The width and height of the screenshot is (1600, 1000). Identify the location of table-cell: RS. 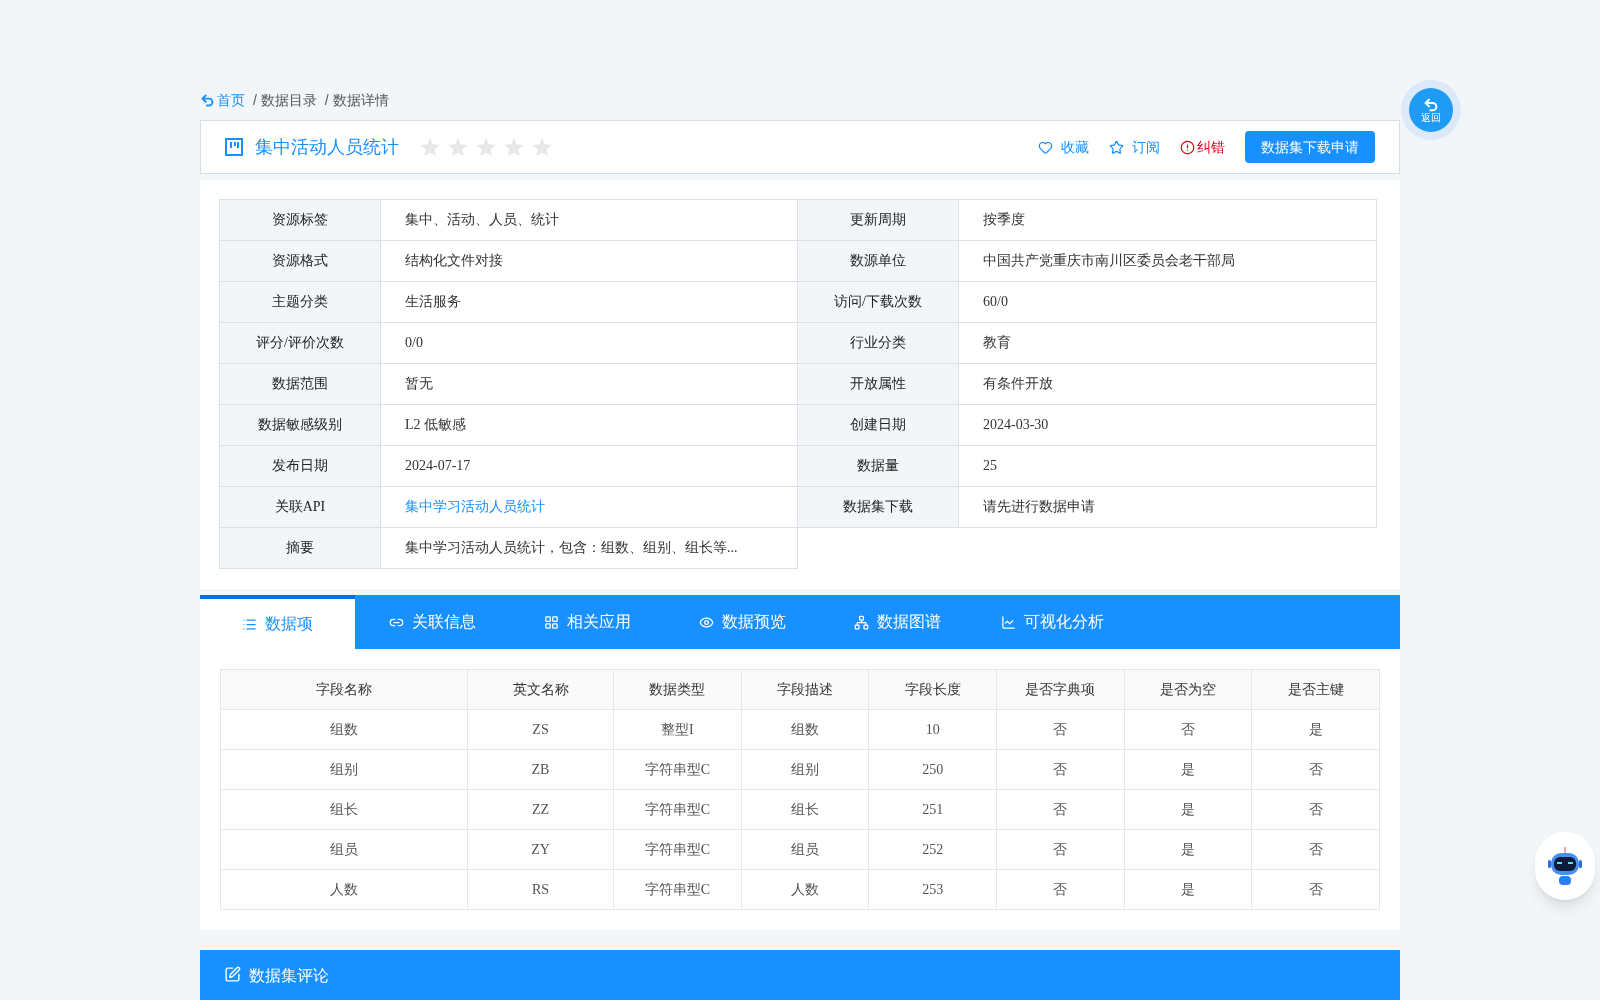
(540, 889).